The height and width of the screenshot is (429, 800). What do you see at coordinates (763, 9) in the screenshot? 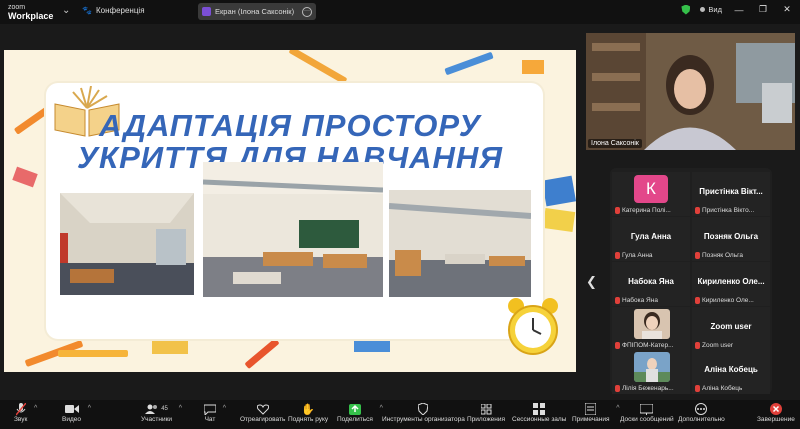
I see `maximize-icon: ❐` at bounding box center [763, 9].